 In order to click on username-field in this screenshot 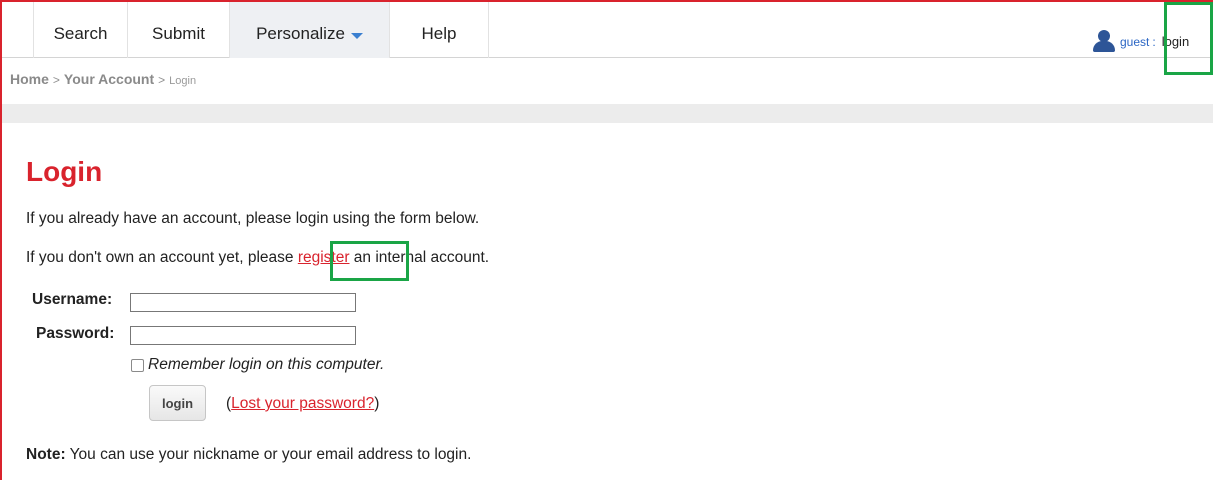, I will do `click(243, 302)`.